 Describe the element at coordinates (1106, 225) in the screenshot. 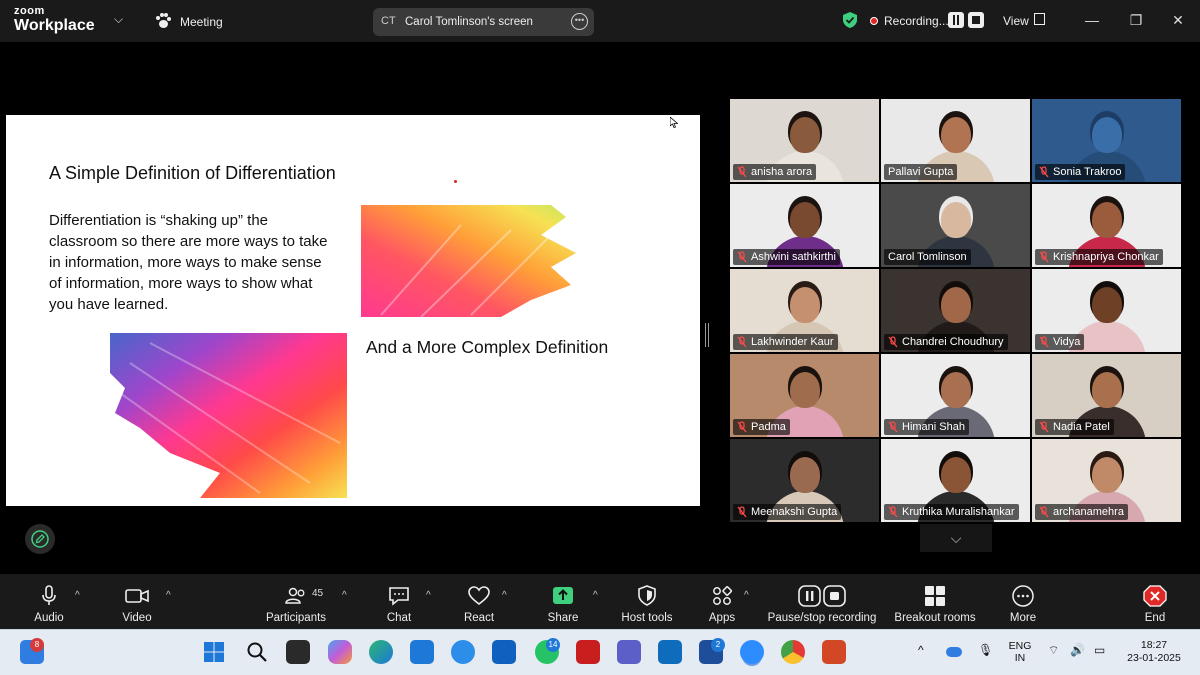

I see `participant-tile: Krishnapriya Chonkar` at that location.